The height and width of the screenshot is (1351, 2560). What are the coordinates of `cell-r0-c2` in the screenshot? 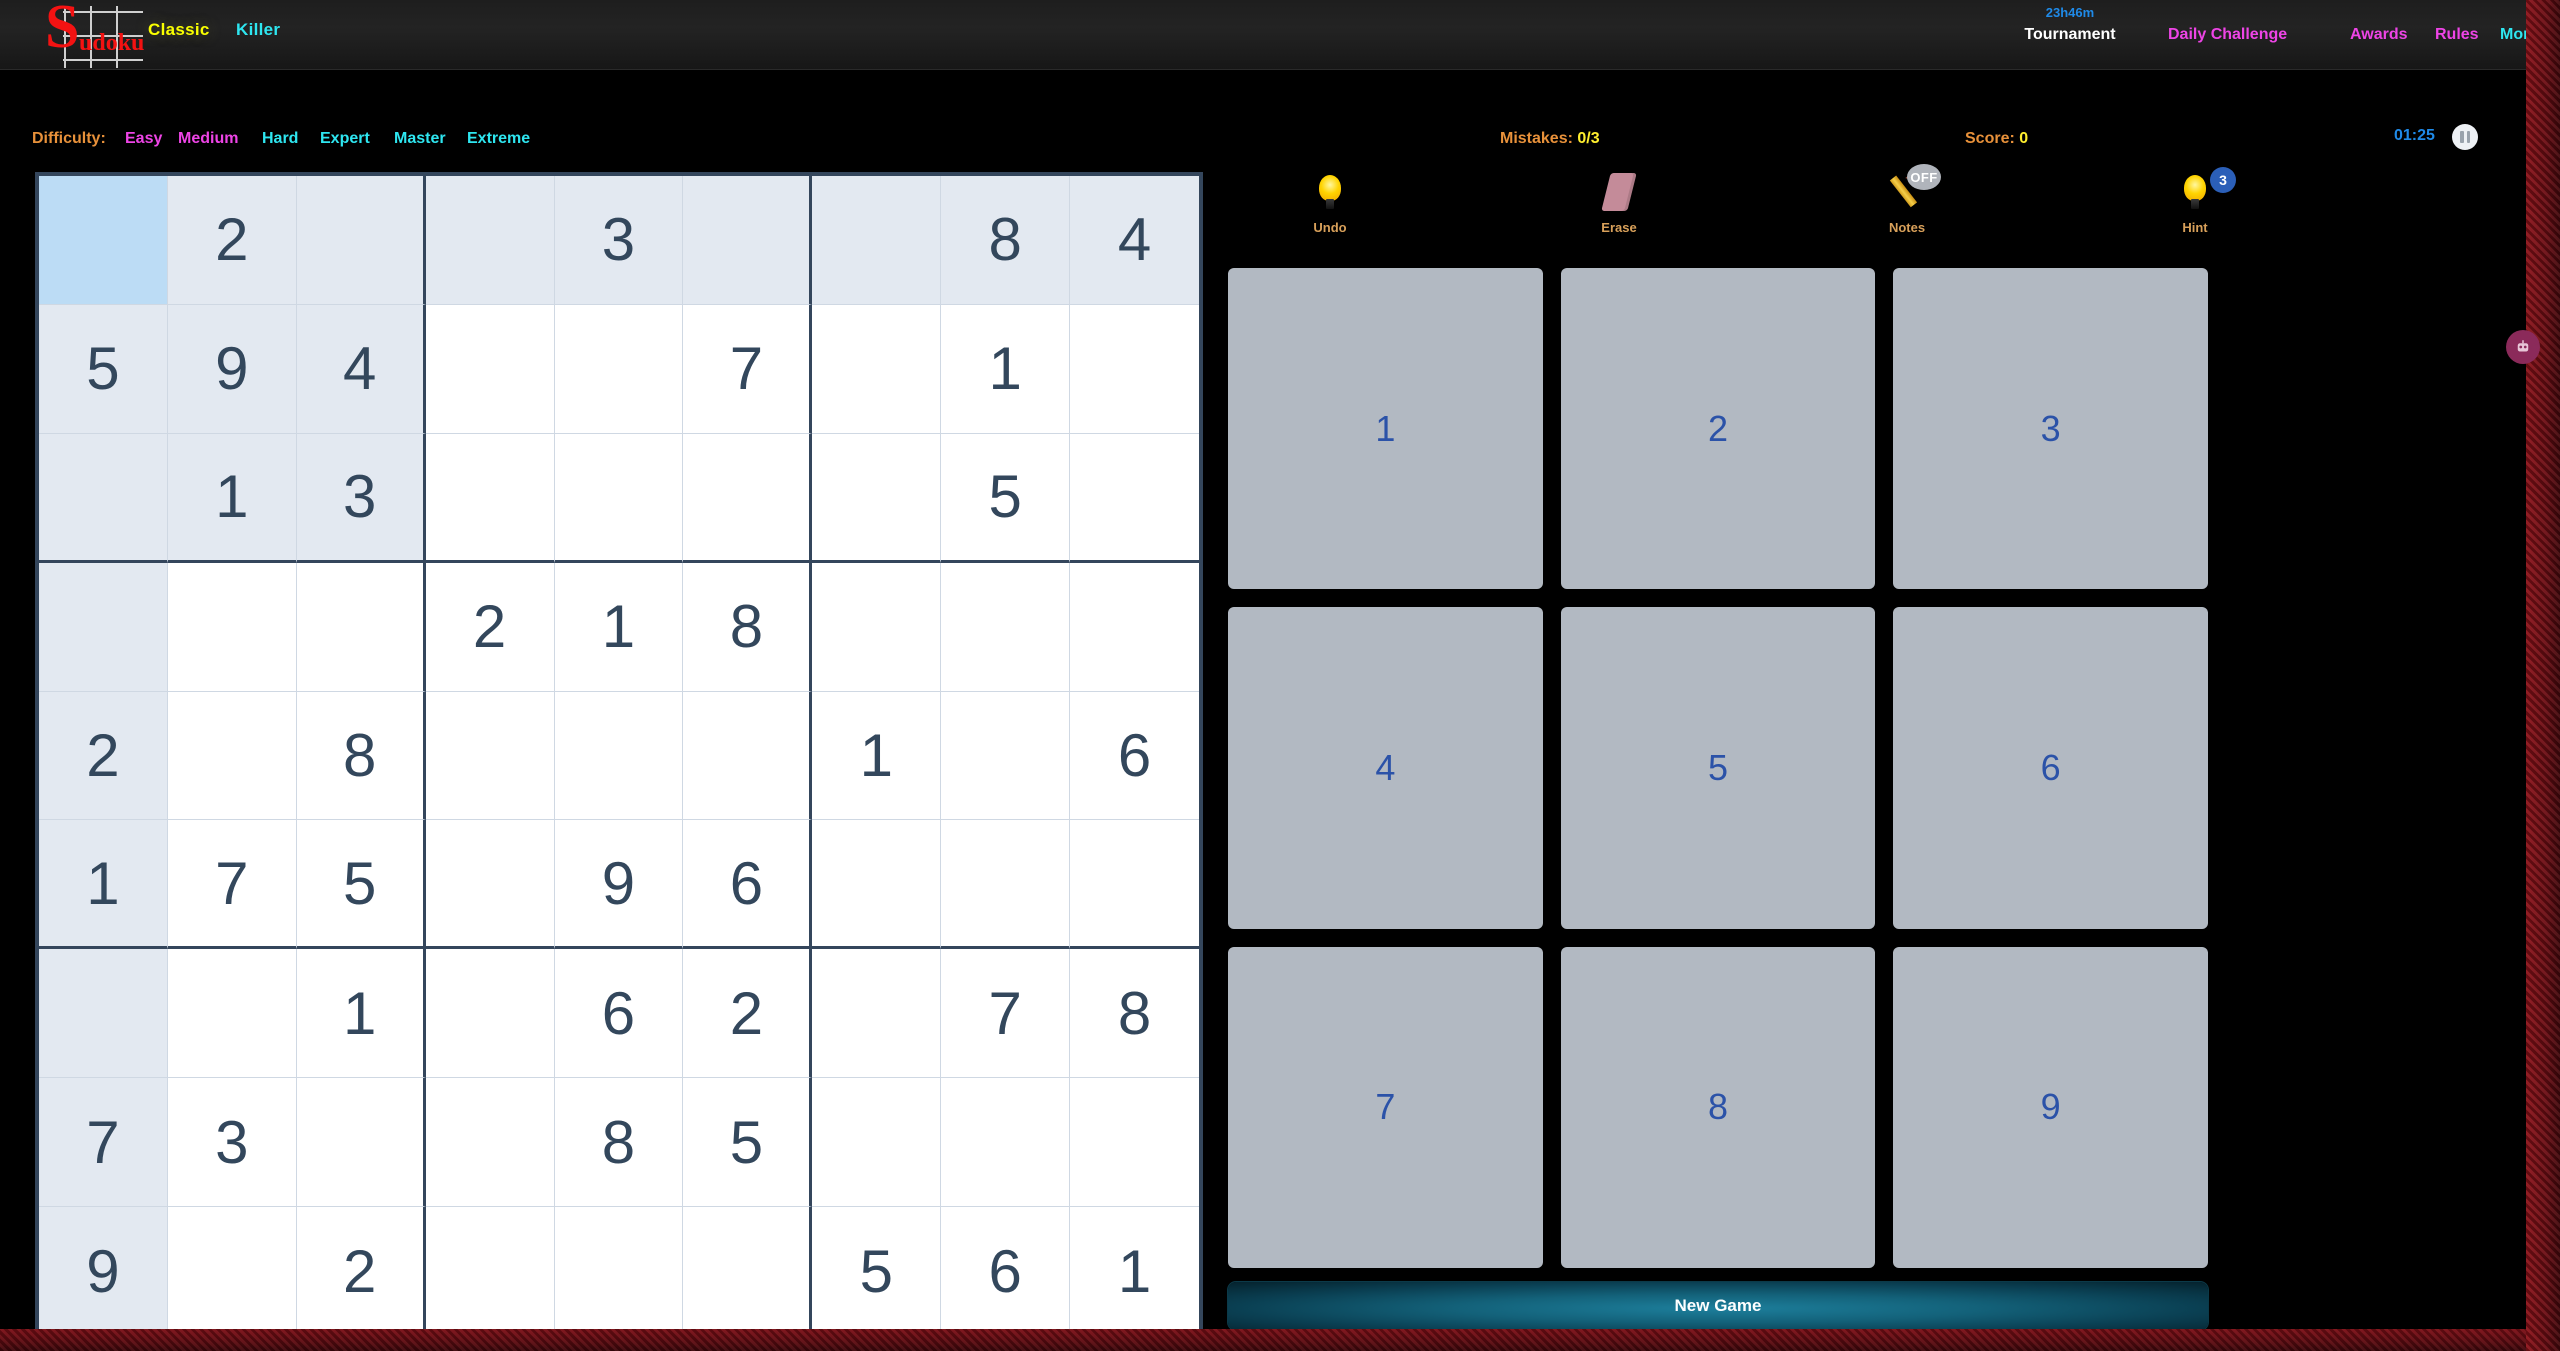 It's located at (361, 240).